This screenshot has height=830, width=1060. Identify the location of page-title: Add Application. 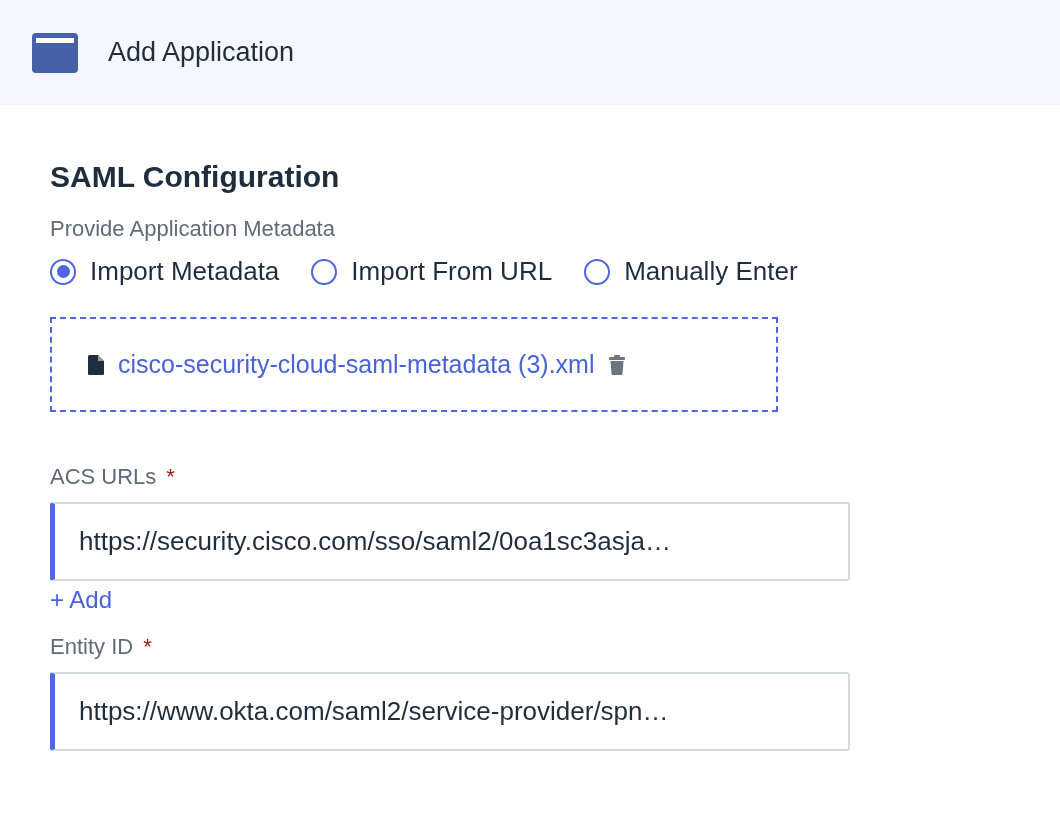
(201, 52).